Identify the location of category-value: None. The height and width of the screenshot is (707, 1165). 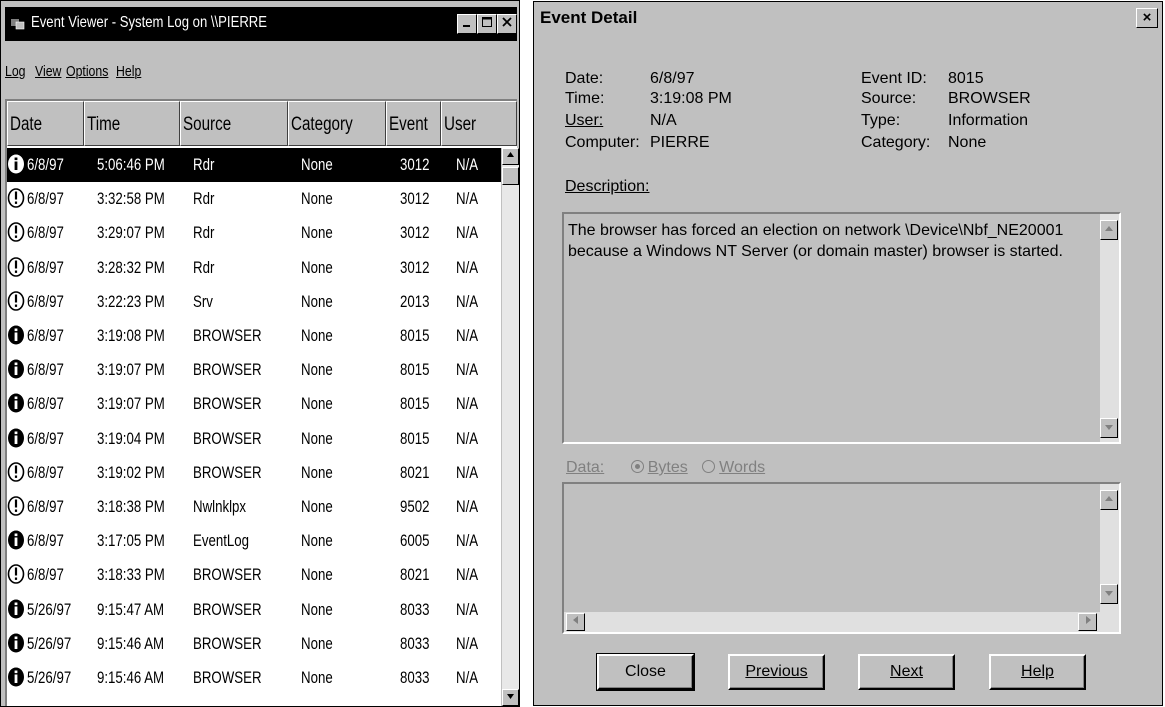
(967, 142).